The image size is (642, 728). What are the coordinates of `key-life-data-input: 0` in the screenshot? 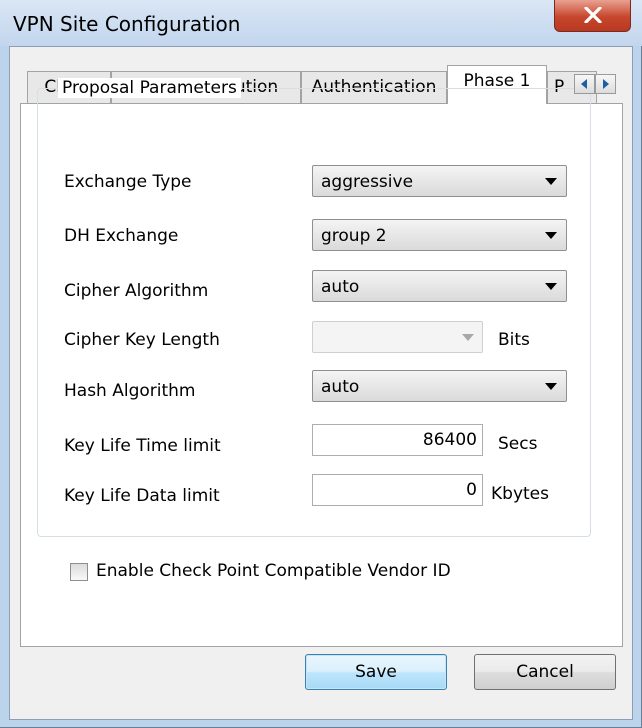 It's located at (397, 490).